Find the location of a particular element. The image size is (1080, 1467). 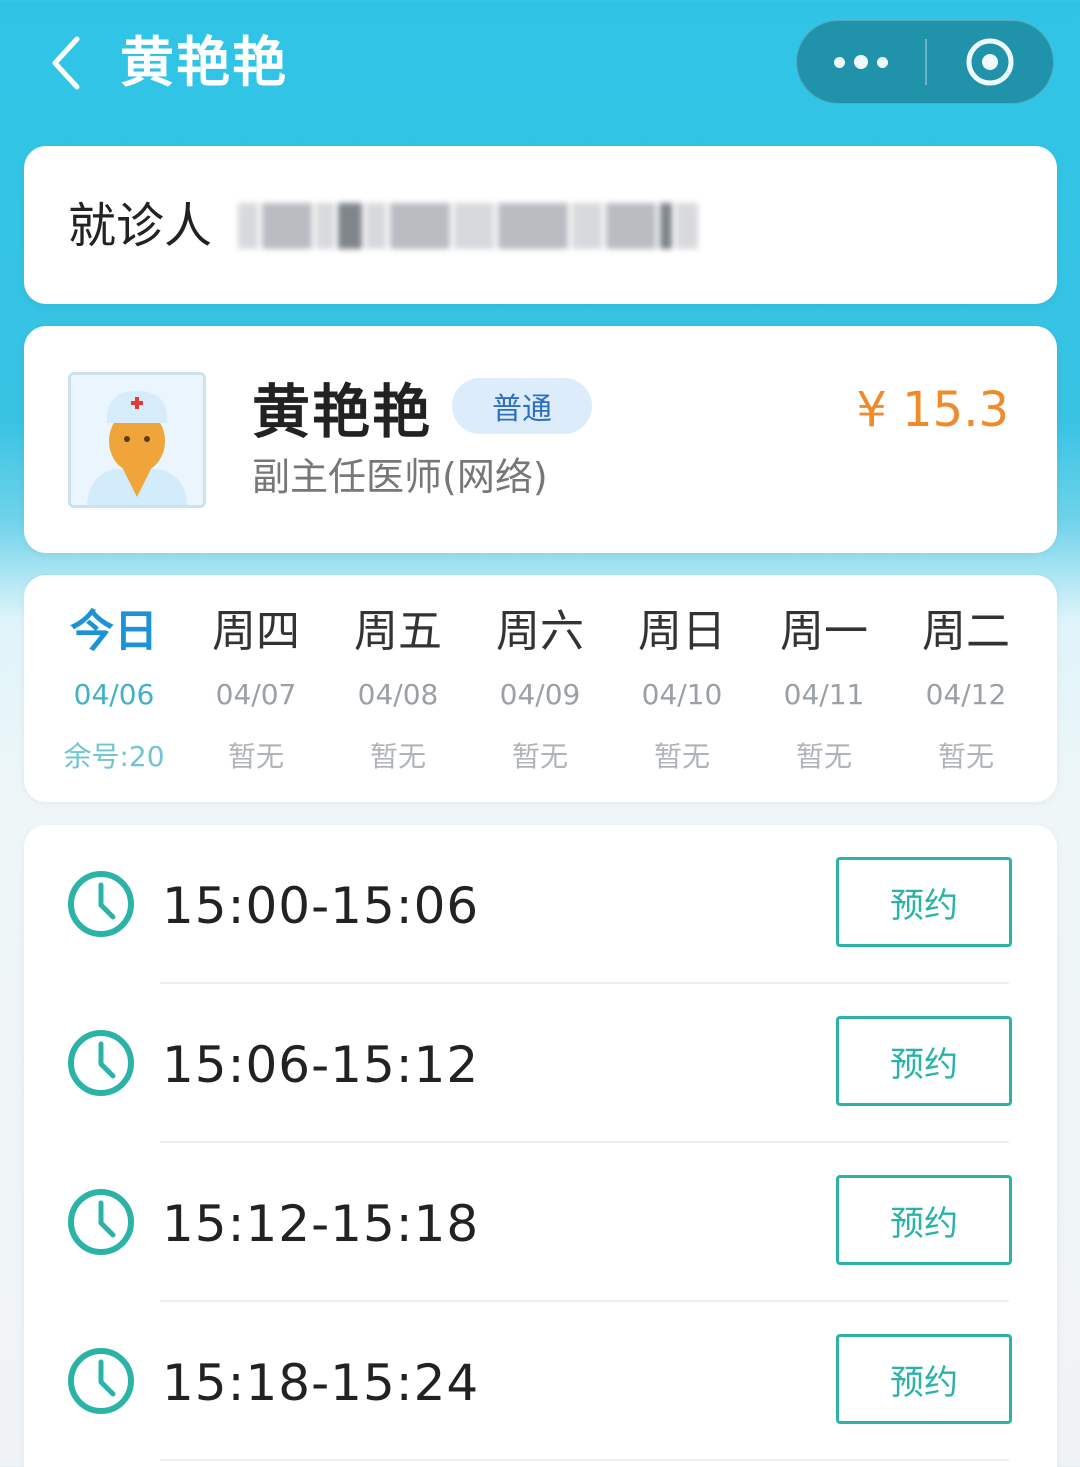

doctor-card: 黄艳艳 普通 副主任医师(网络) ¥ 15.3 is located at coordinates (540, 439).